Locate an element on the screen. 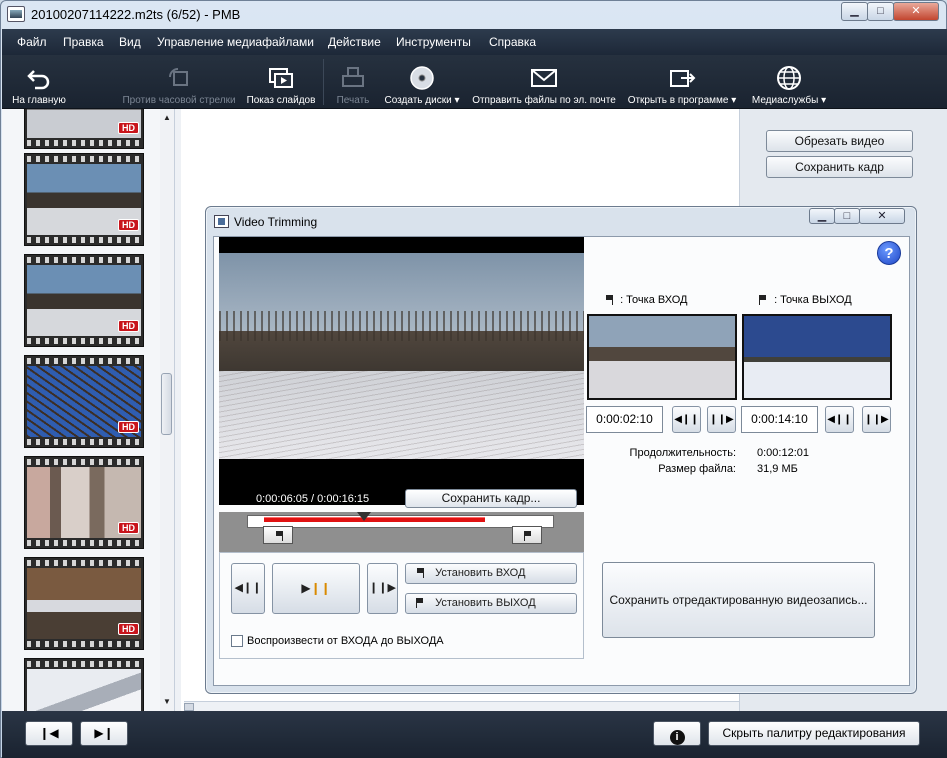 The width and height of the screenshot is (947, 758). create-discs-button: Создать диски ▾ is located at coordinates (422, 82).